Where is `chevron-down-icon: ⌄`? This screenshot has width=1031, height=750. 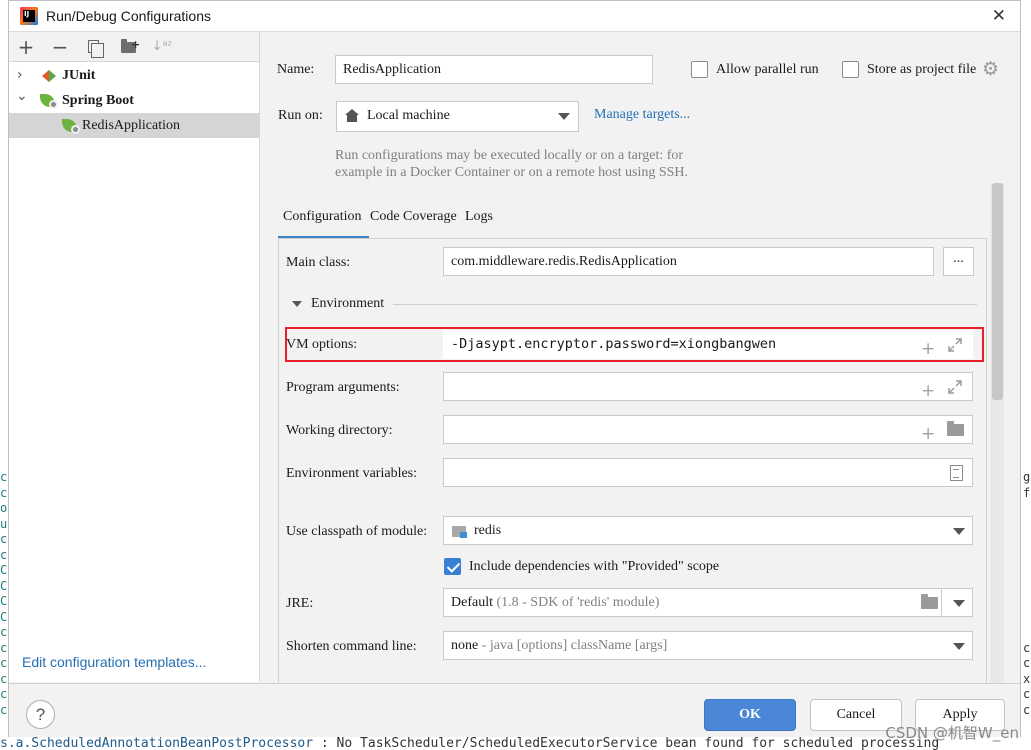 chevron-down-icon: ⌄ is located at coordinates (22, 96).